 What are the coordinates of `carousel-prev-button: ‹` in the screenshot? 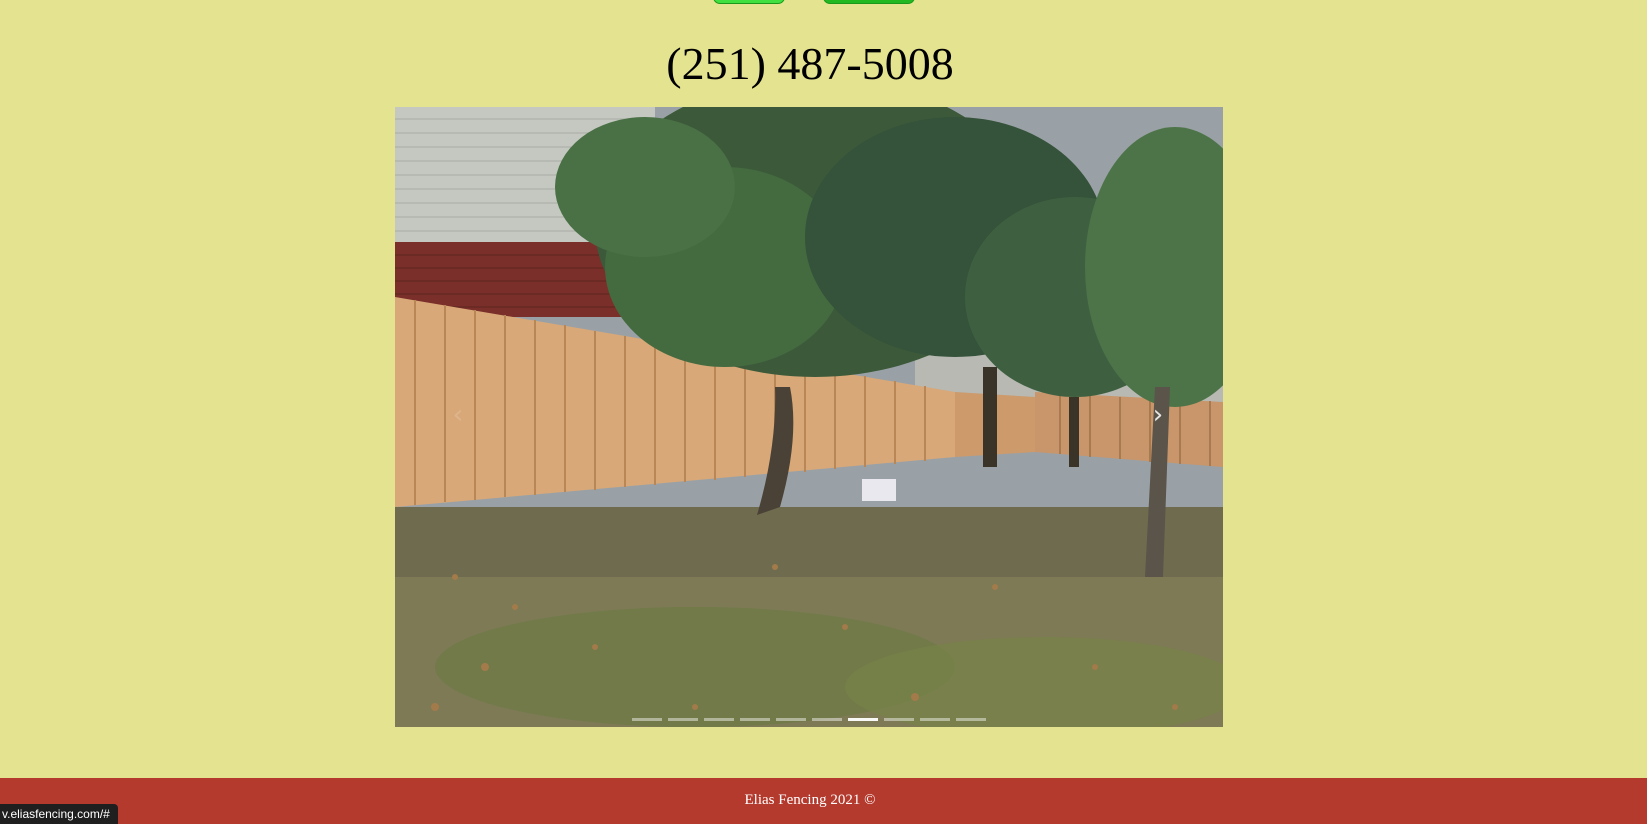 It's located at (458, 415).